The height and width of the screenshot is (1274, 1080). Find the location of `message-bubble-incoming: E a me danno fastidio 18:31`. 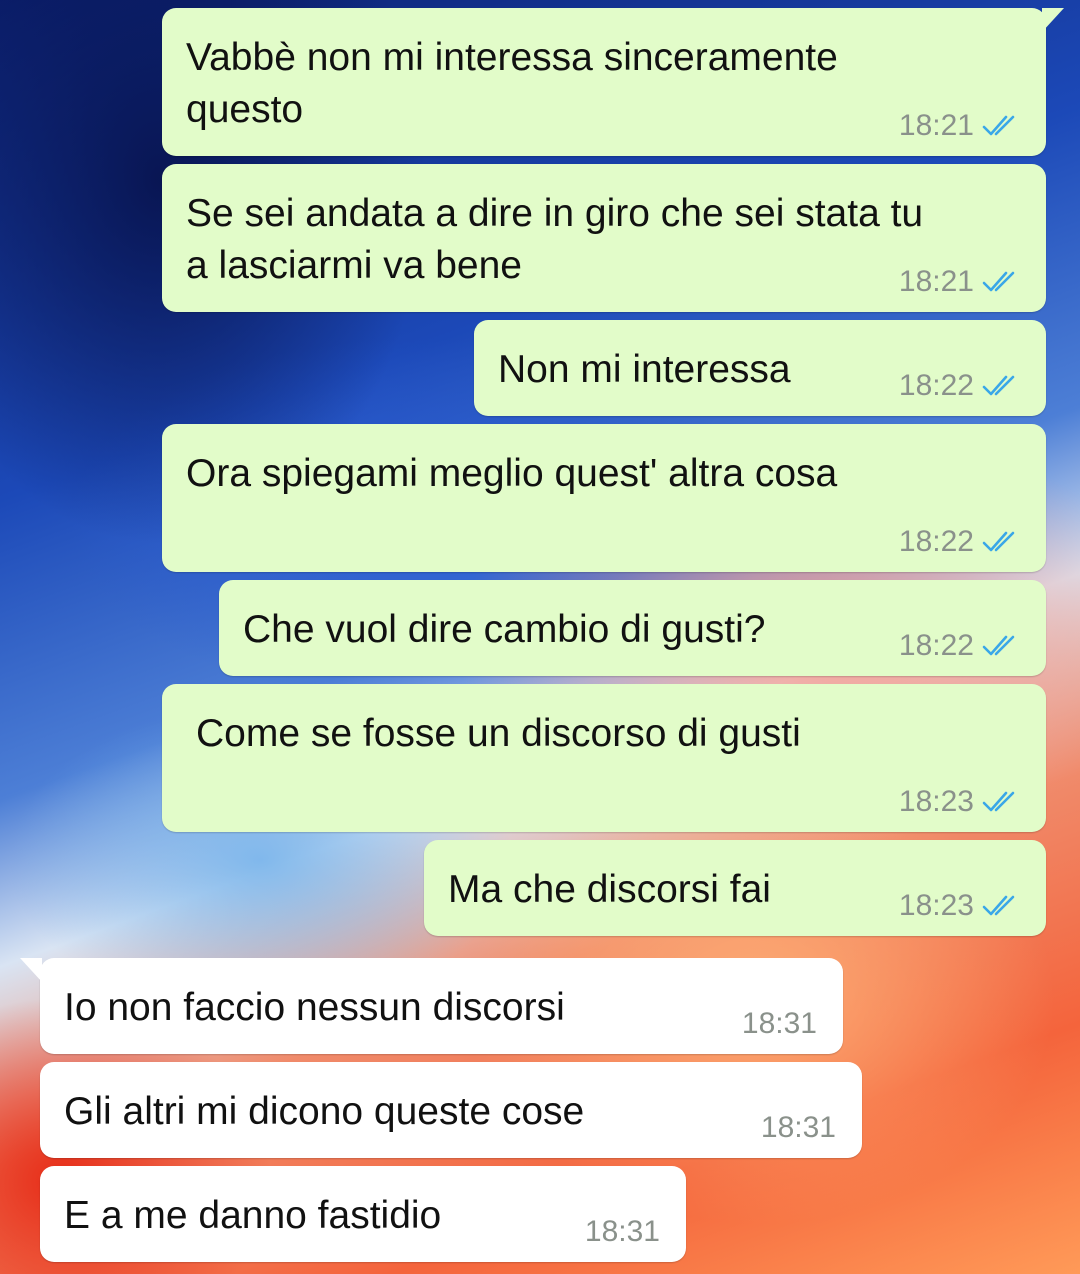

message-bubble-incoming: E a me danno fastidio 18:31 is located at coordinates (363, 1214).